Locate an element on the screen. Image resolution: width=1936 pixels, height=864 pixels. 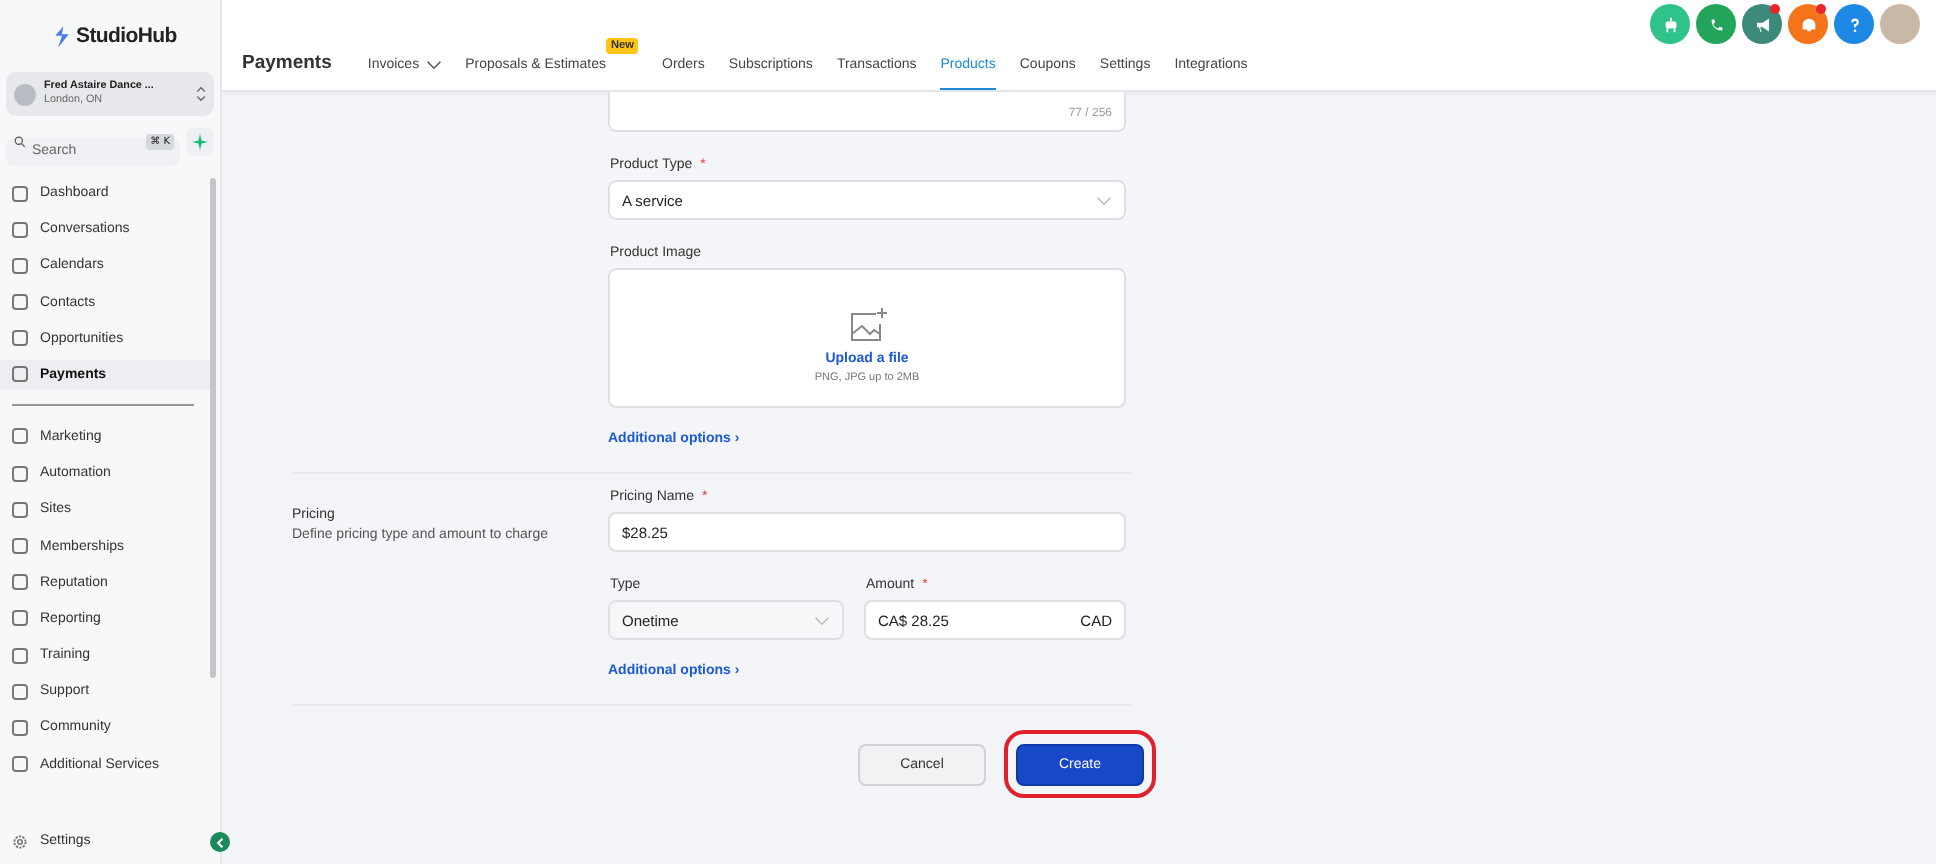
page-title: Payments is located at coordinates (287, 63).